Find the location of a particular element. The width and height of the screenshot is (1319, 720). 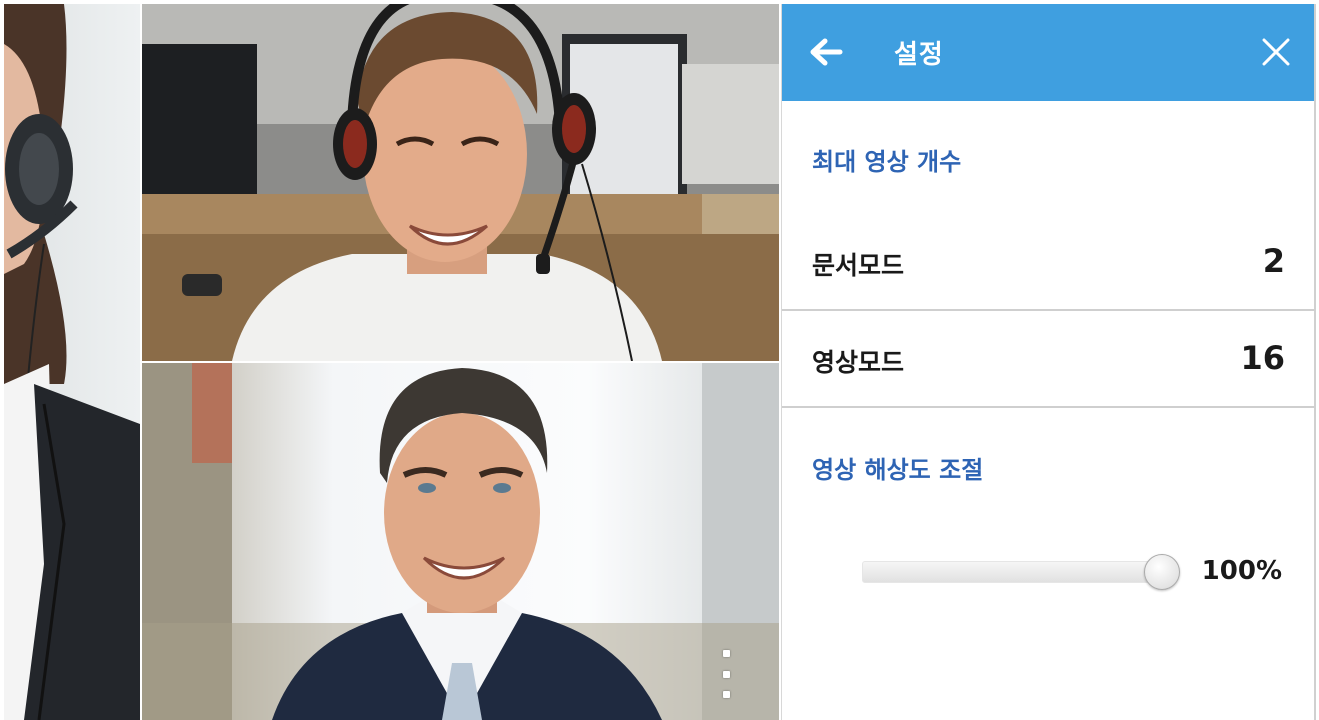

section-title-max-videos: 최대 영상 개수 is located at coordinates (887, 162).